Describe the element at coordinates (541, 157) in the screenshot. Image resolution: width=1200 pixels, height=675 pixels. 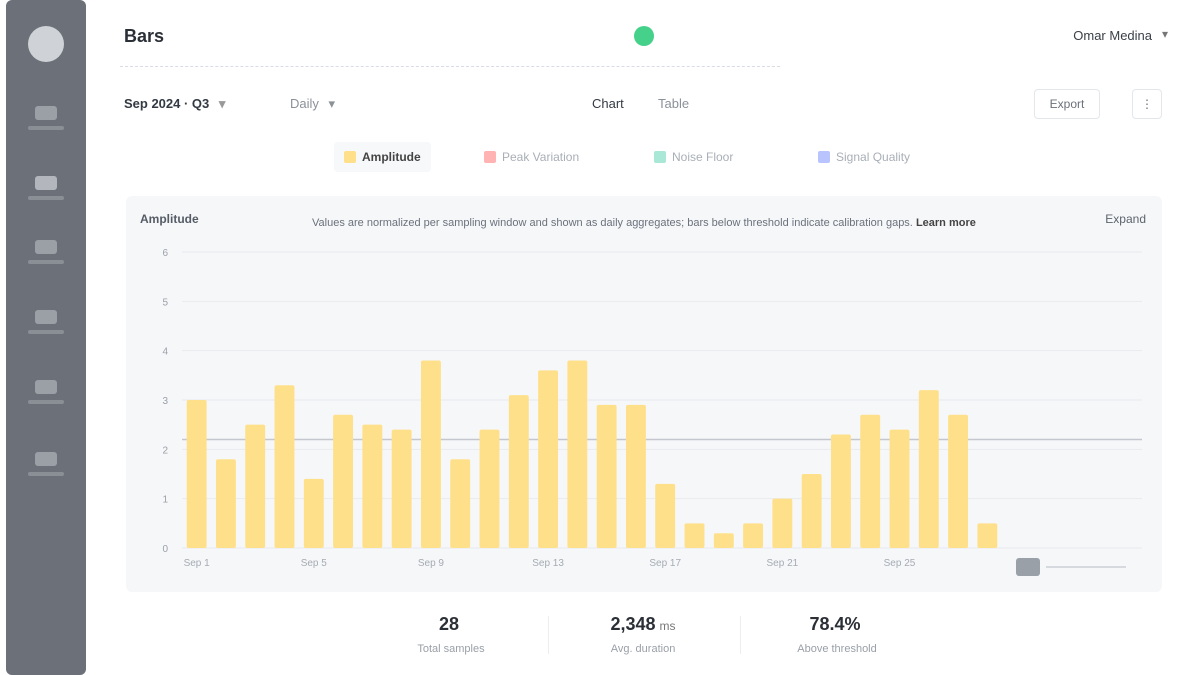
I see `legend-label: Peak Variation` at that location.